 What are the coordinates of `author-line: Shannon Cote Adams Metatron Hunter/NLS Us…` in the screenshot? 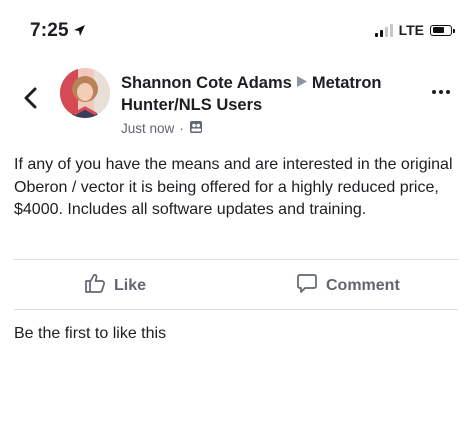 It's located at (271, 93).